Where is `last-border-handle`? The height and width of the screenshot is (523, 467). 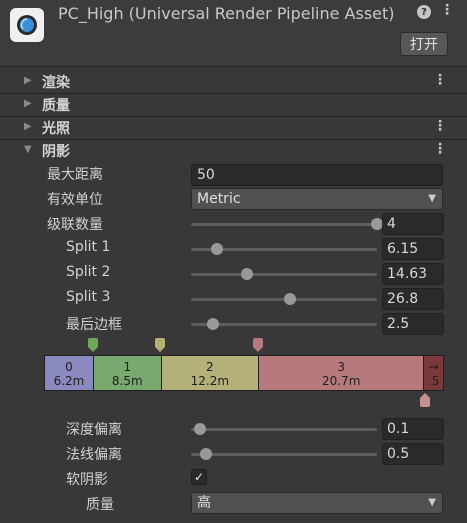
last-border-handle is located at coordinates (425, 400).